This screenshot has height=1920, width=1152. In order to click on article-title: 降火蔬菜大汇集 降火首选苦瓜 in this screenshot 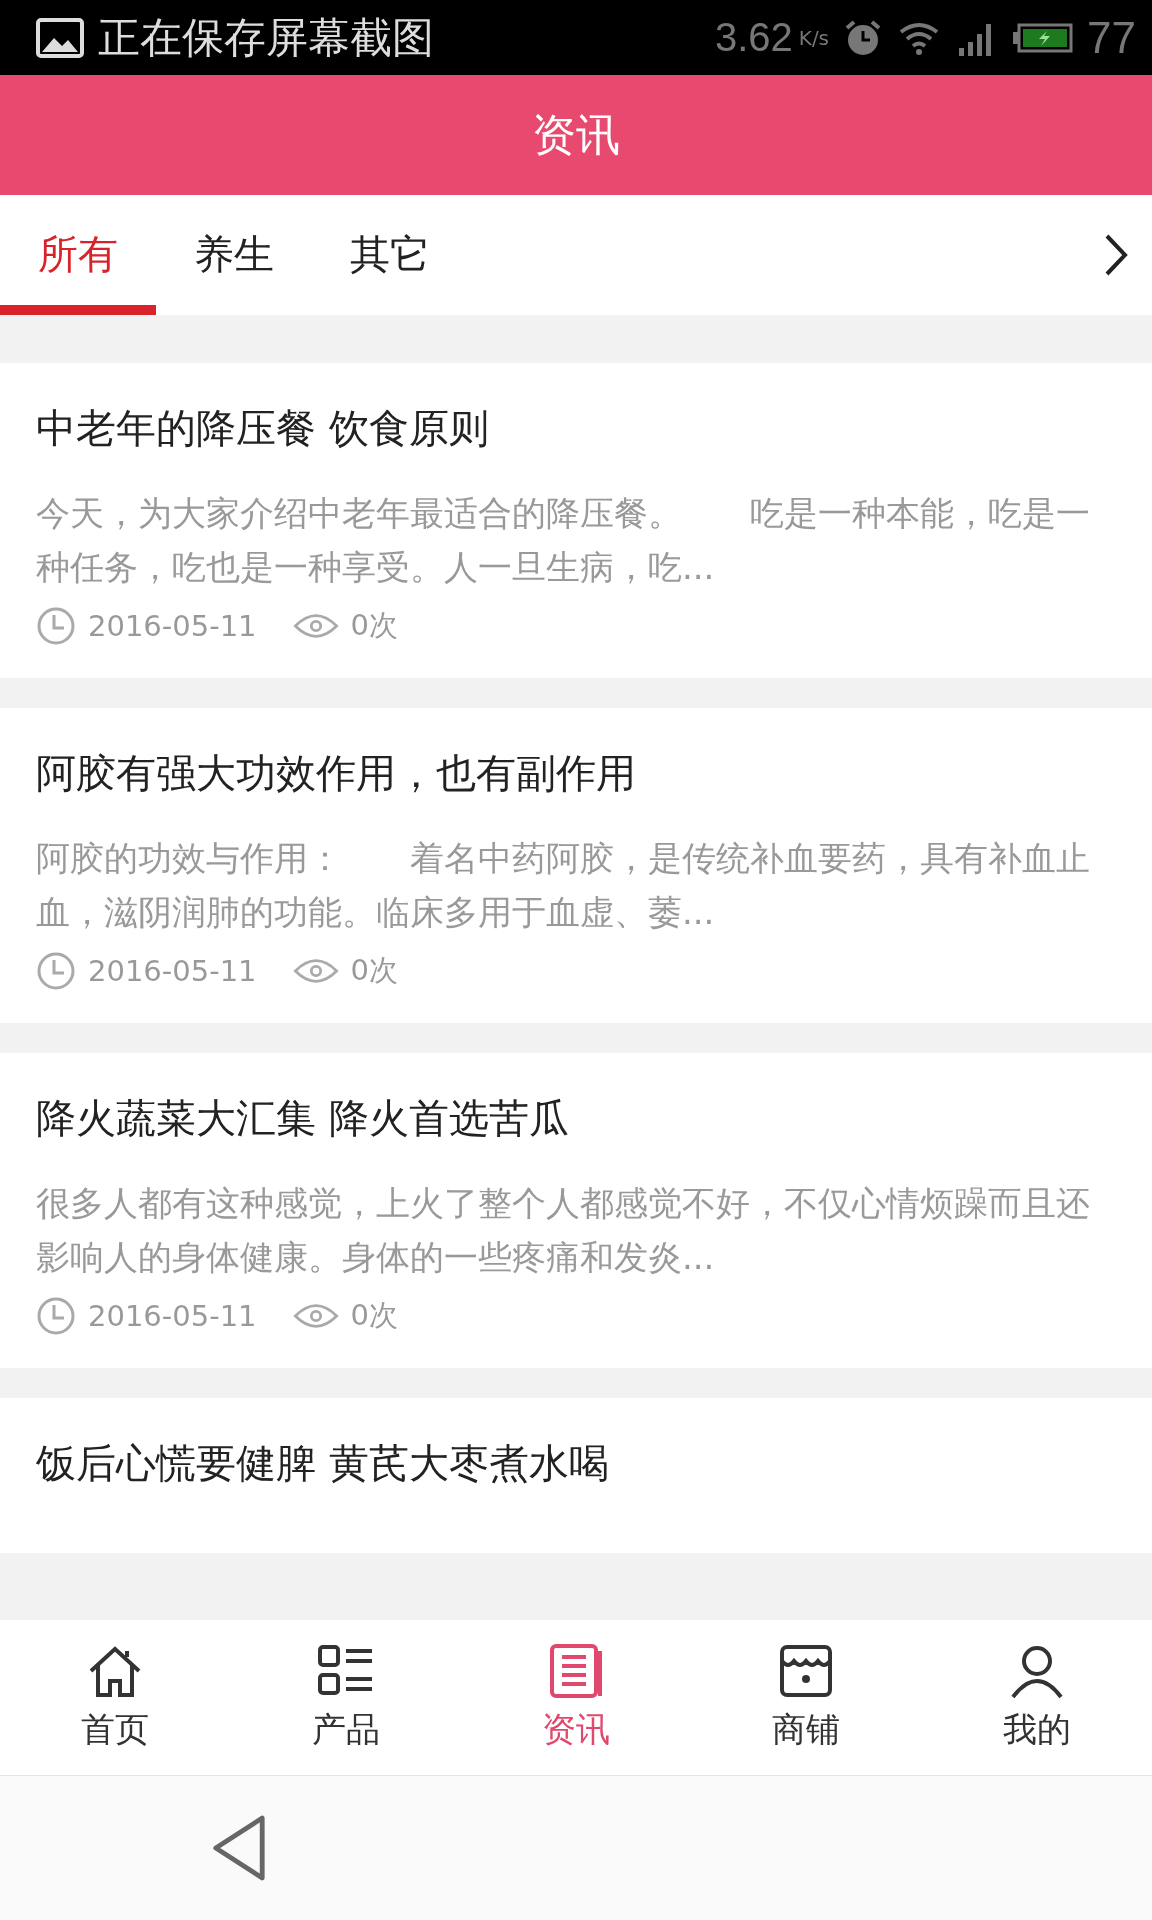, I will do `click(303, 1118)`.